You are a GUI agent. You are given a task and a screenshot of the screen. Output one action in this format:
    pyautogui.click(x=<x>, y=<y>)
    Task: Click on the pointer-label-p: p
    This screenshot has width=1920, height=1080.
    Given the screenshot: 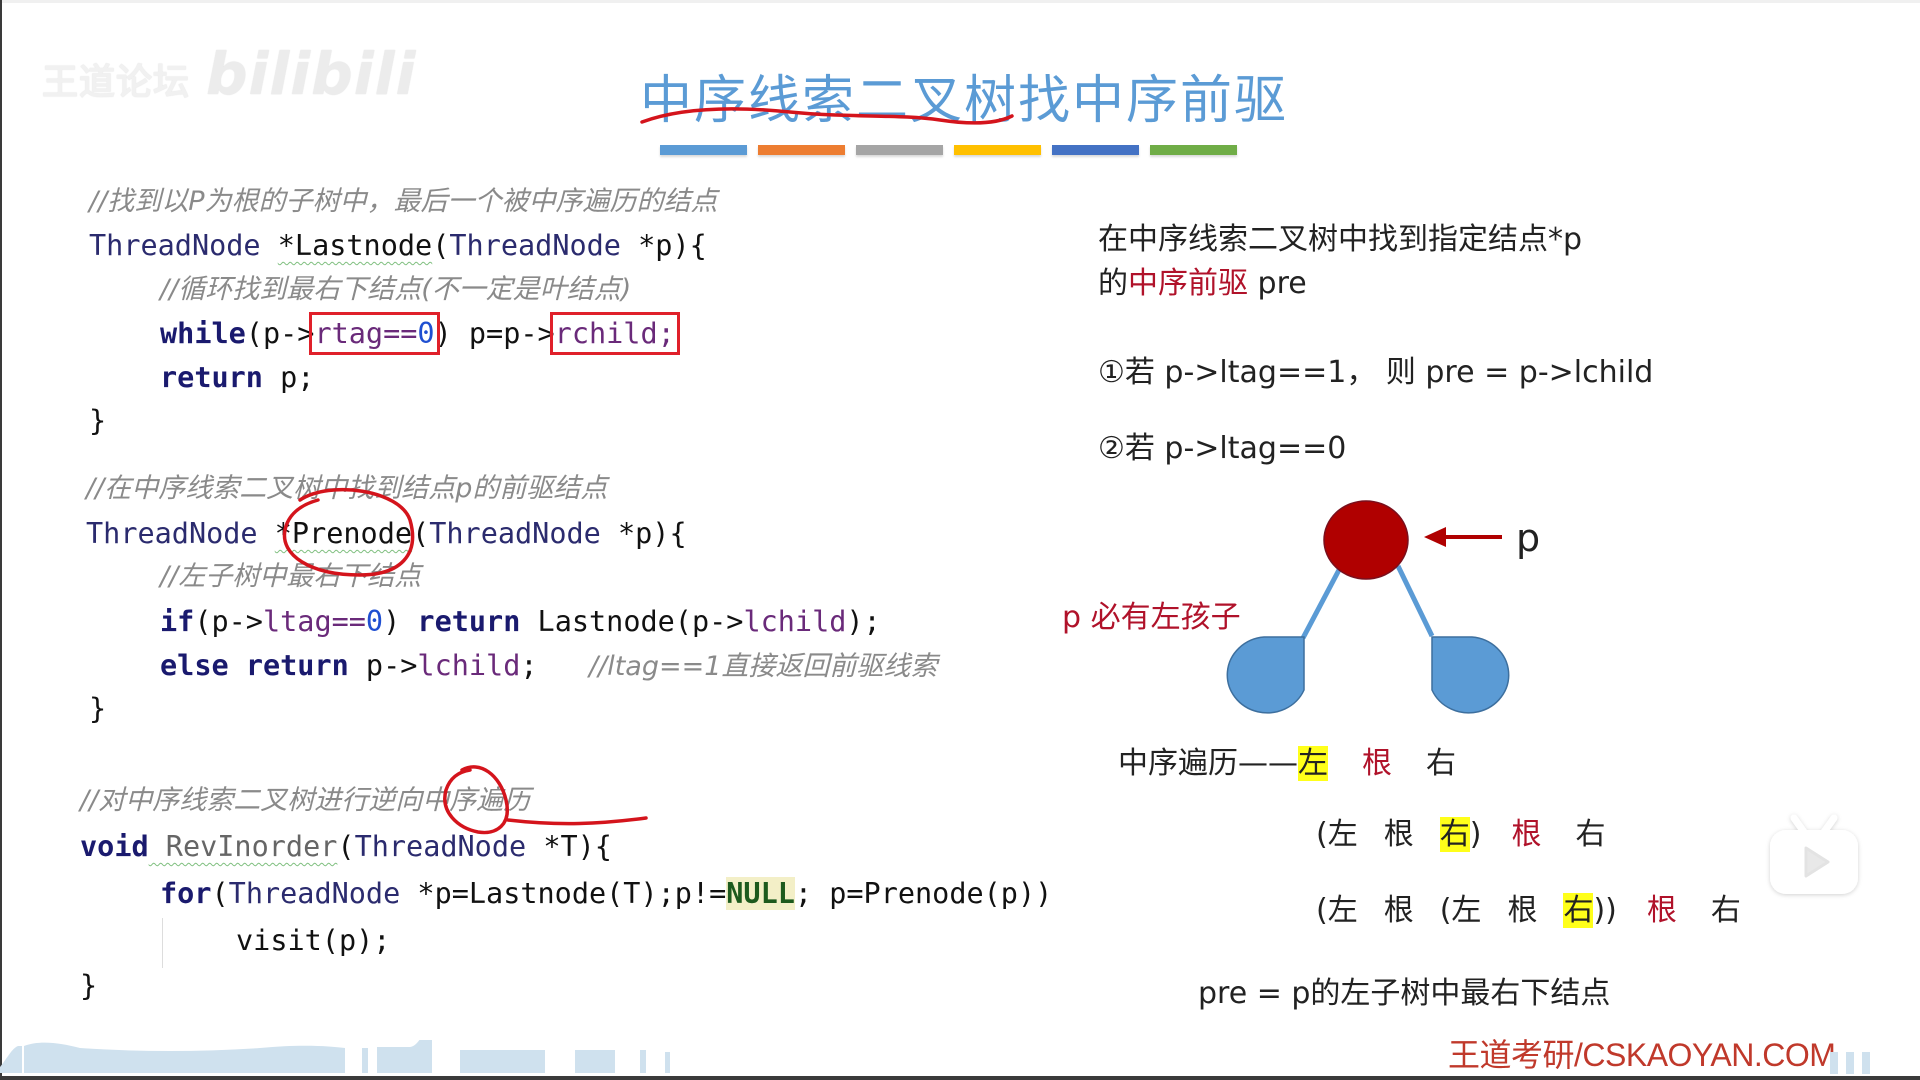 What is the action you would take?
    pyautogui.click(x=1528, y=538)
    